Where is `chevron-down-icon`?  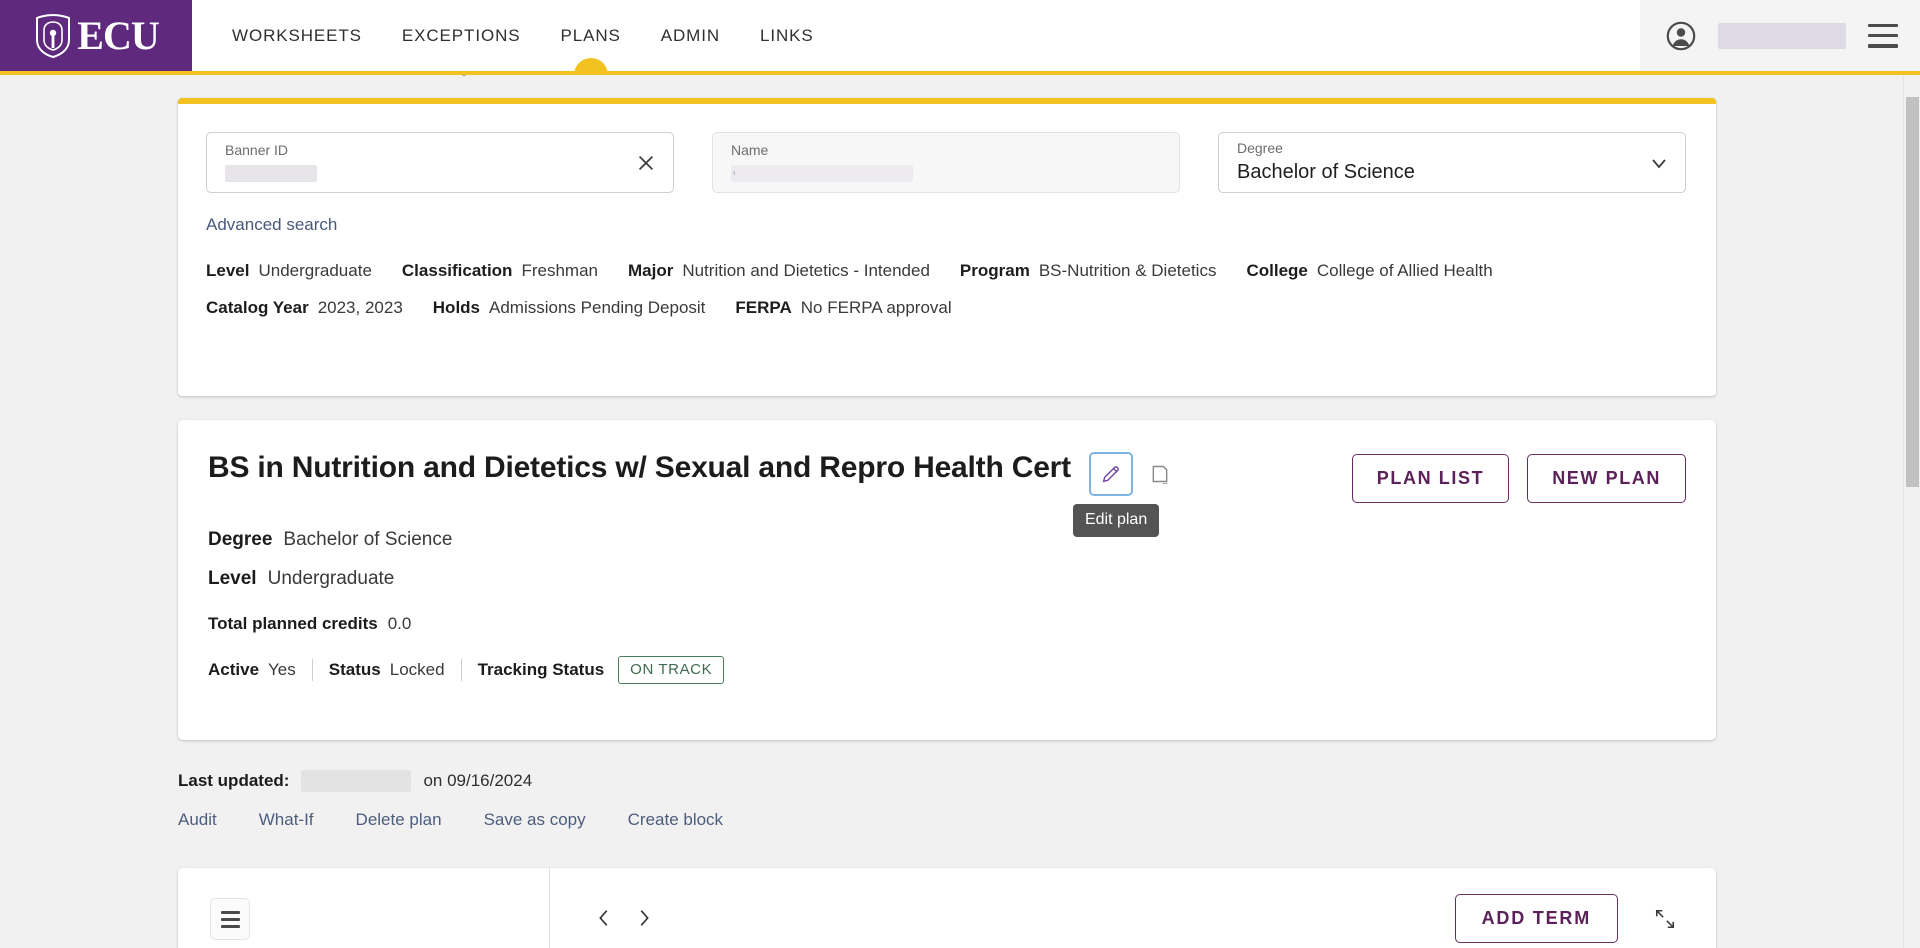 chevron-down-icon is located at coordinates (1659, 163).